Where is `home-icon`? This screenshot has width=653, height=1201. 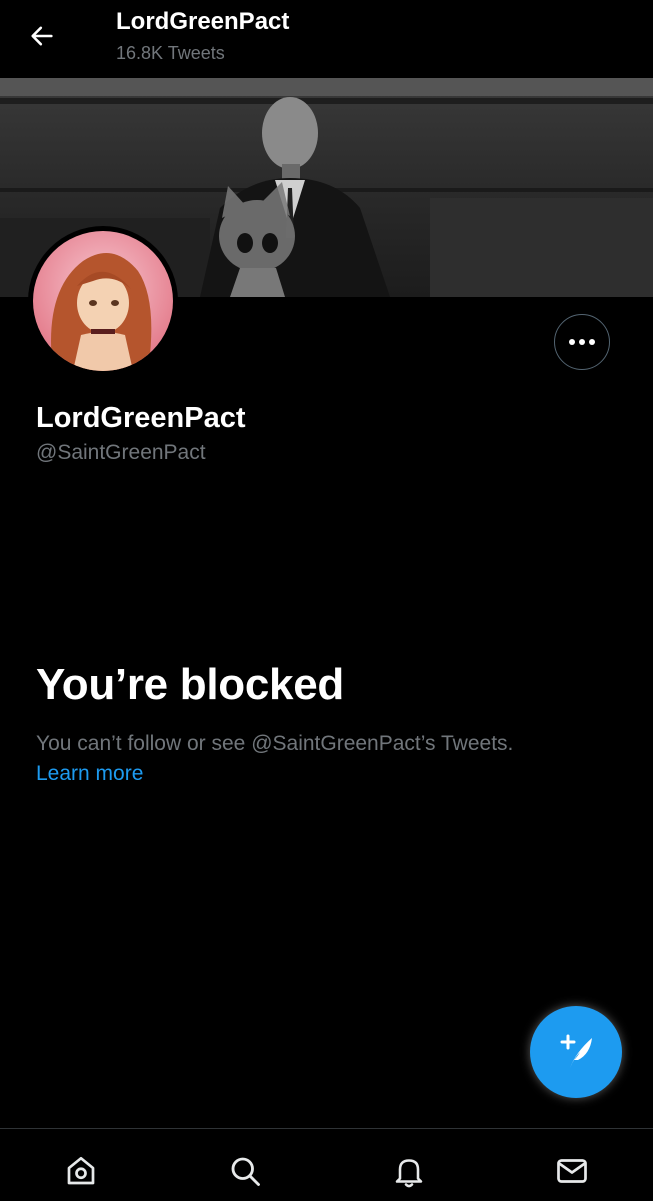 home-icon is located at coordinates (81, 1170).